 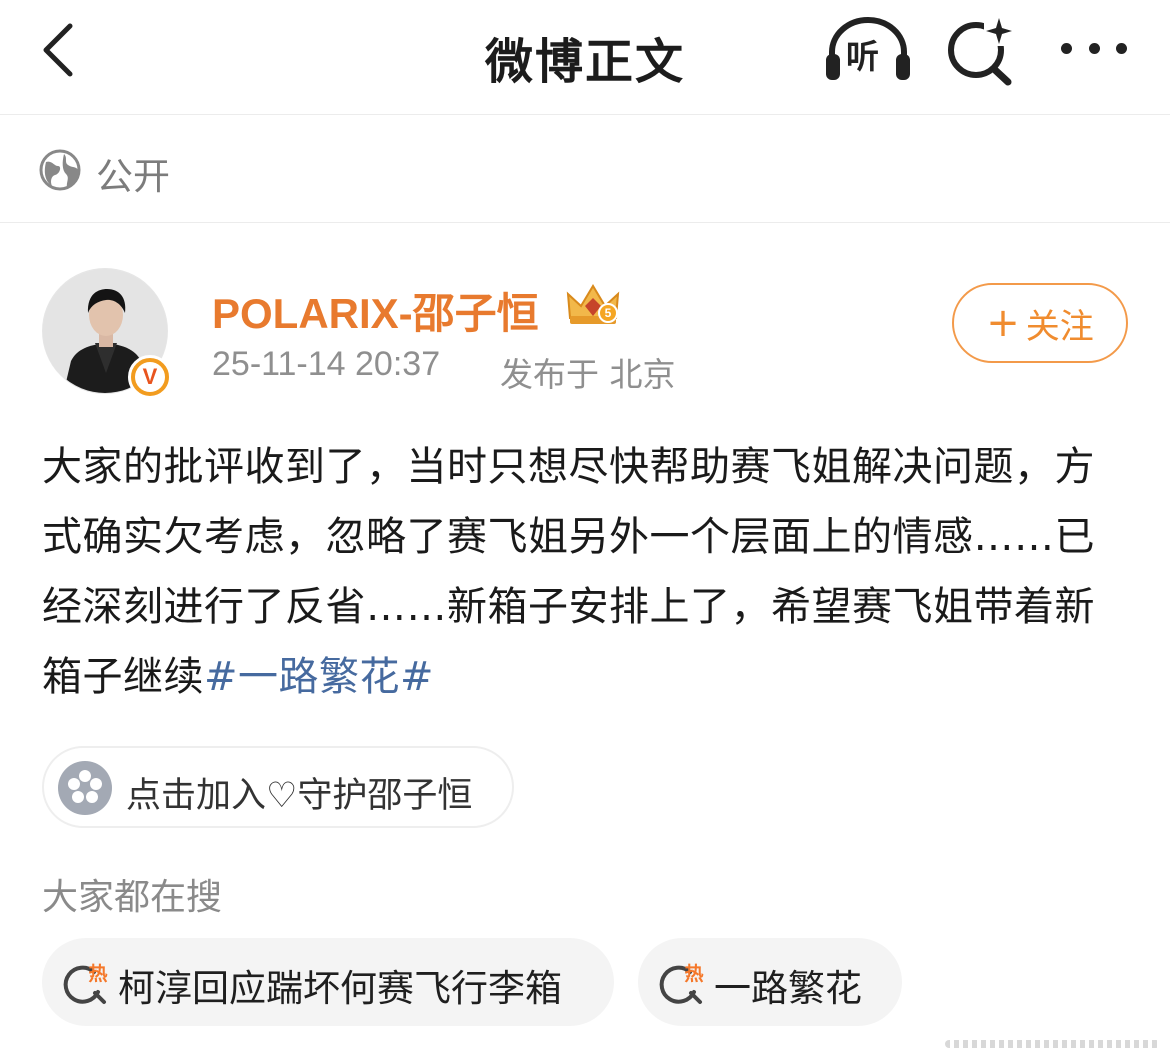 I want to click on svg-text: 5, so click(x=608, y=313).